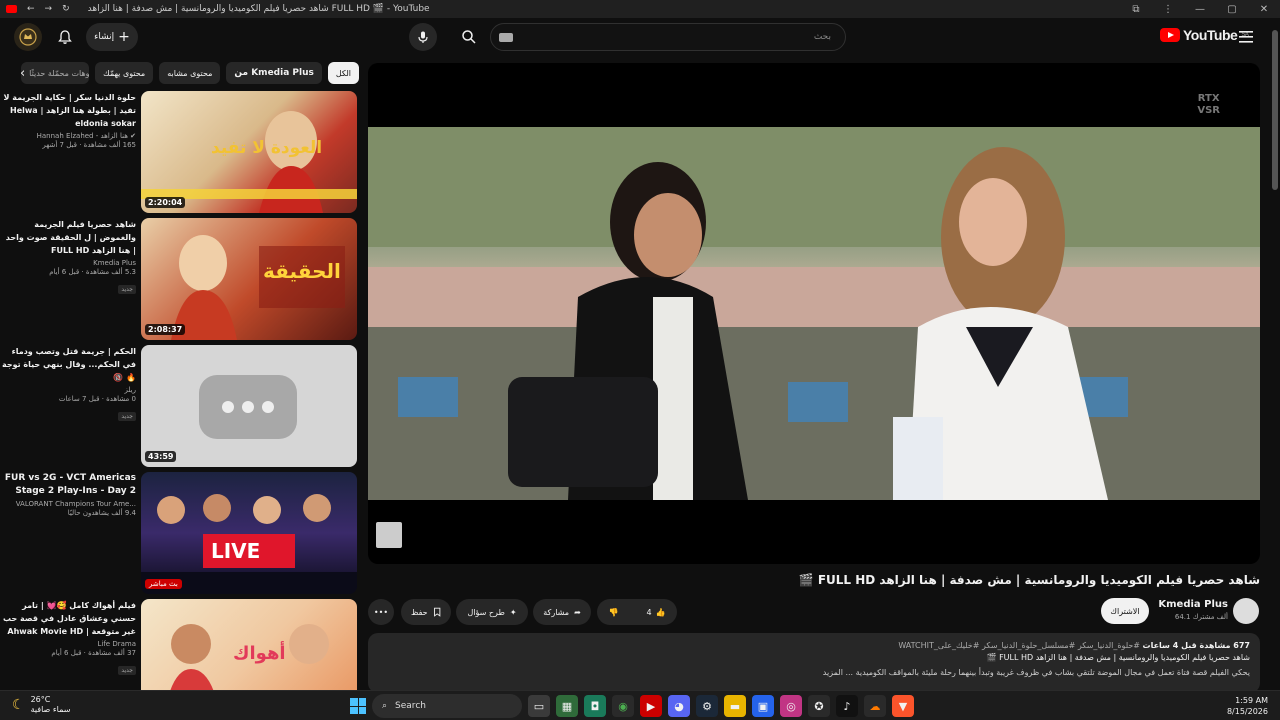  Describe the element at coordinates (819, 706) in the screenshot. I see `app-icon: ✪` at that location.